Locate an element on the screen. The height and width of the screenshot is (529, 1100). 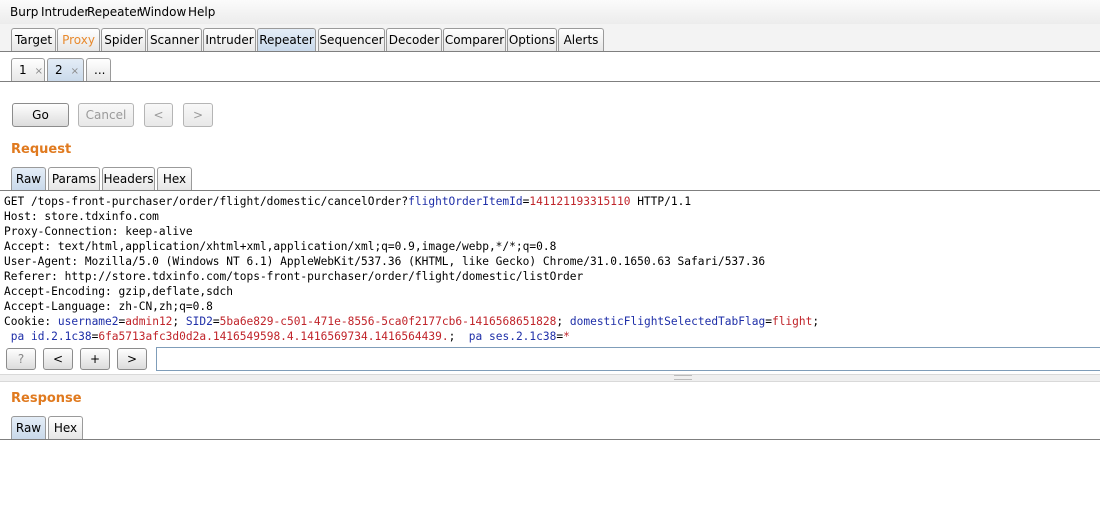
search-input is located at coordinates (628, 359).